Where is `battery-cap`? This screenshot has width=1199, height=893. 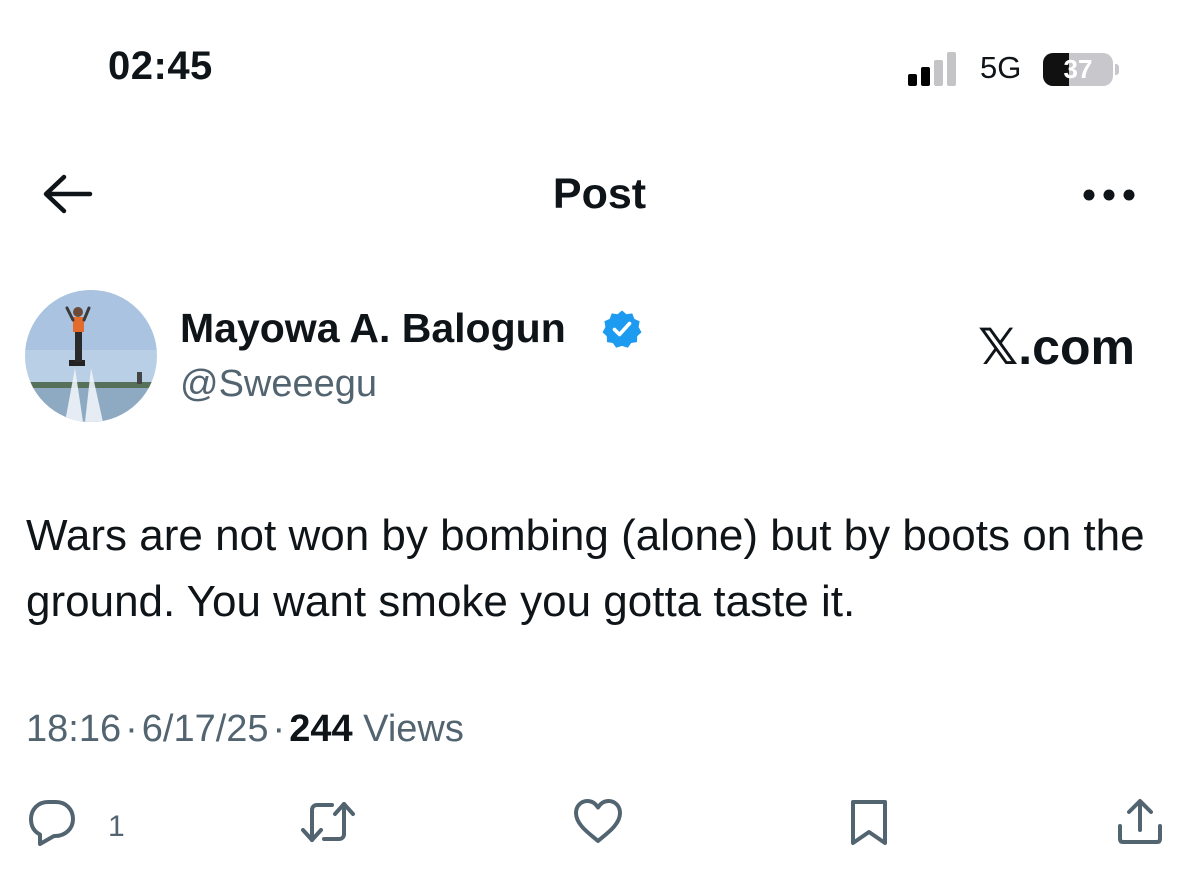 battery-cap is located at coordinates (1117, 69).